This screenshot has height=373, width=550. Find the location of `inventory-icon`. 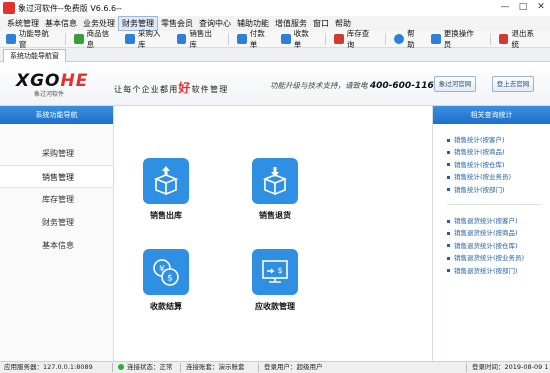

inventory-icon is located at coordinates (338, 39).